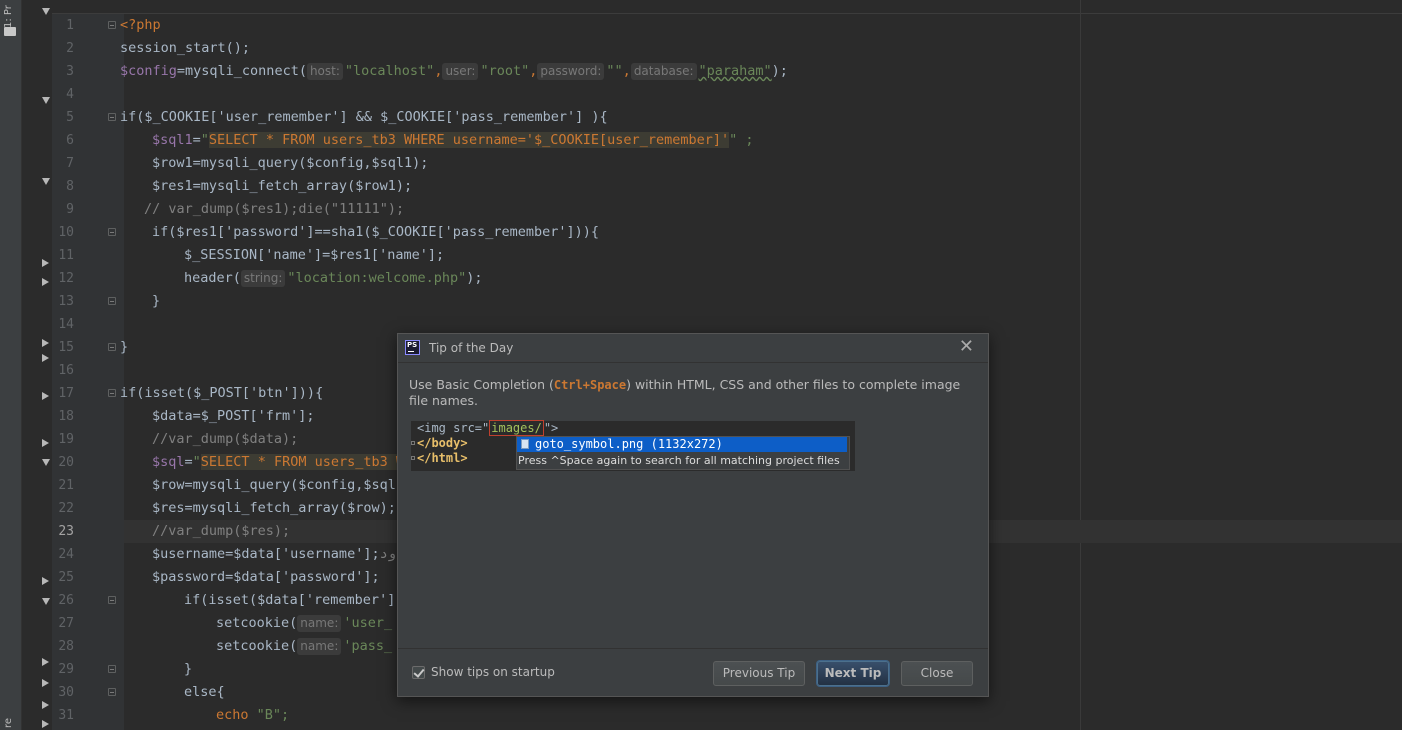  Describe the element at coordinates (282, 186) in the screenshot. I see `code-text: $res1=mysqli_fetch_array($row1);` at that location.